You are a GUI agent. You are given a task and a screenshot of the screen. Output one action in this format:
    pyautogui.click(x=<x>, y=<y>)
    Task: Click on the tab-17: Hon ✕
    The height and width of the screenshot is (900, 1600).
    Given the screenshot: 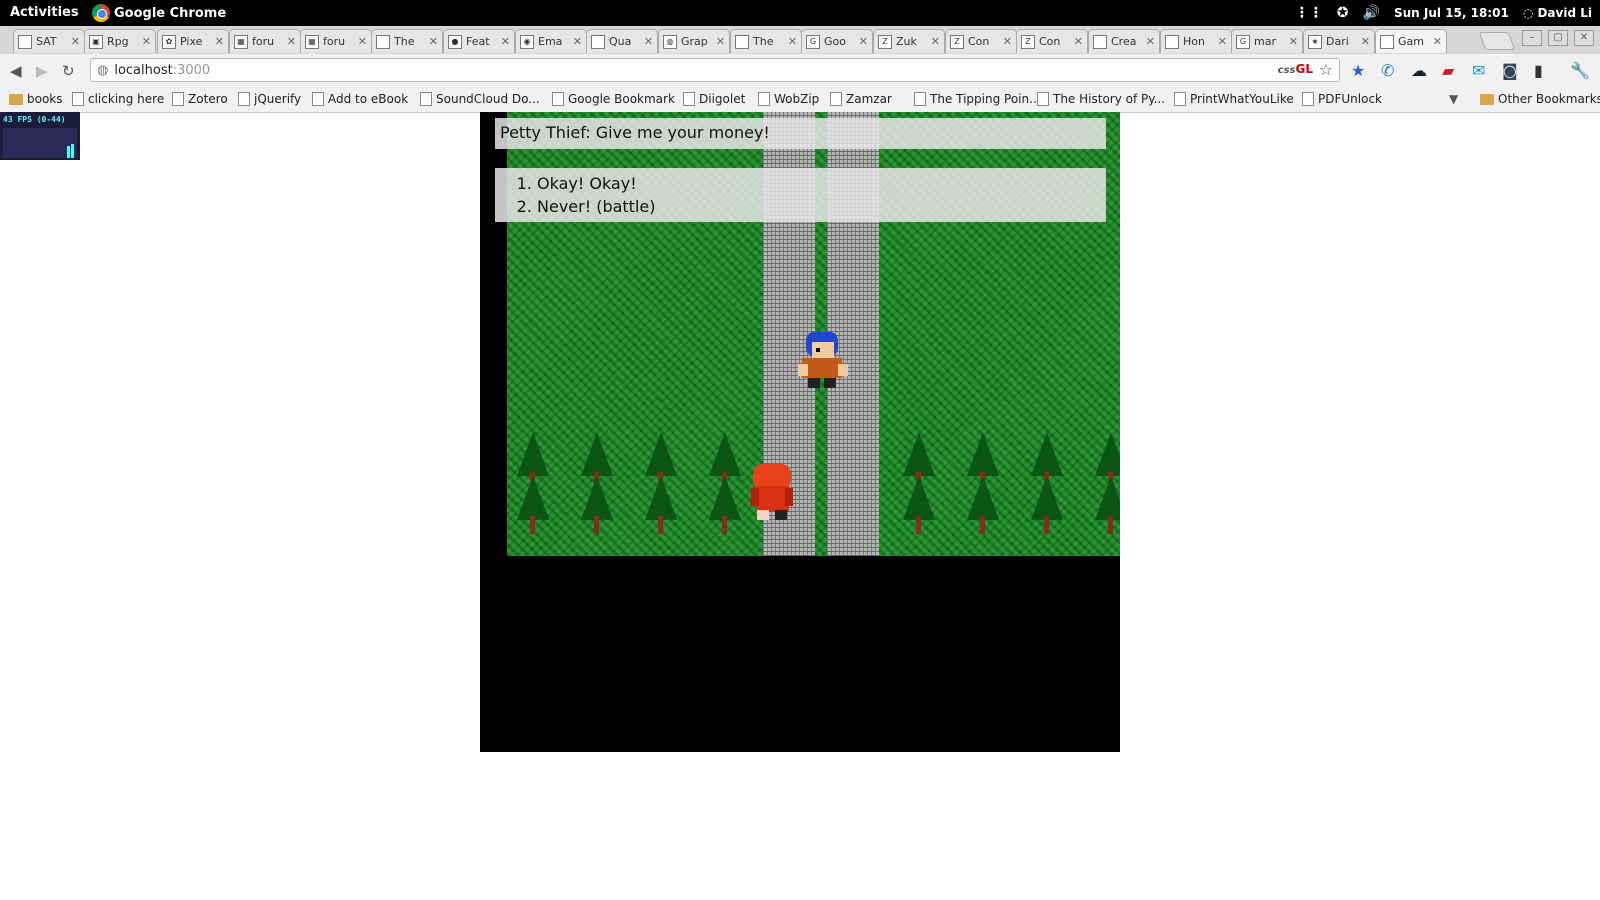 What is the action you would take?
    pyautogui.click(x=1196, y=41)
    